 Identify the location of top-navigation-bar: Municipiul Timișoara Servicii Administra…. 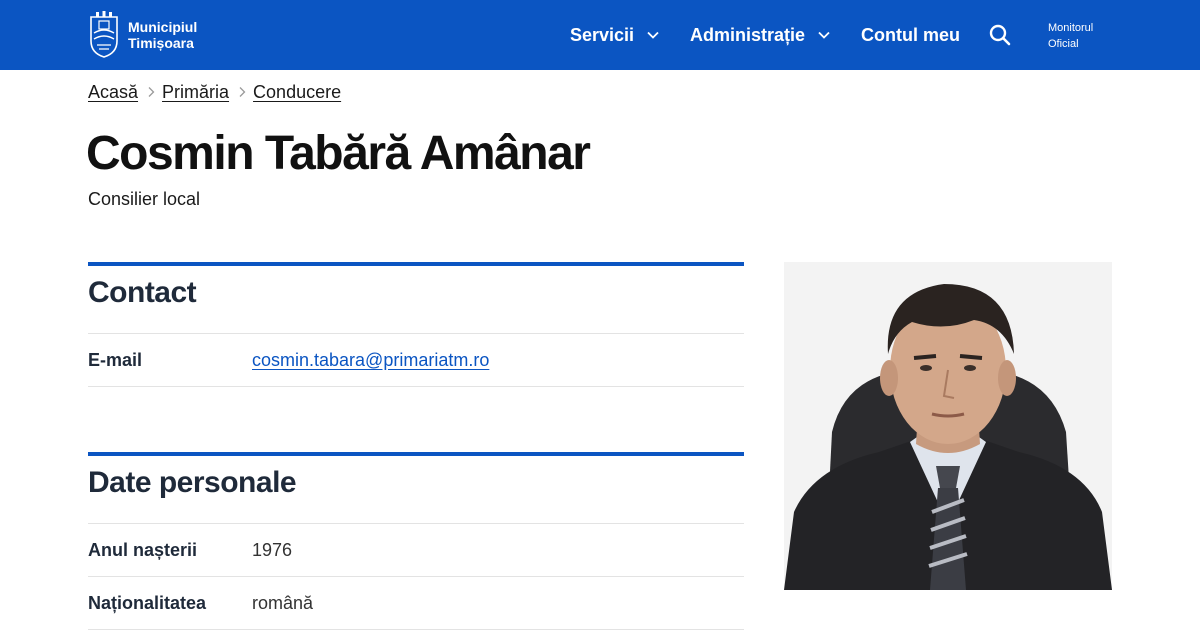
(600, 35).